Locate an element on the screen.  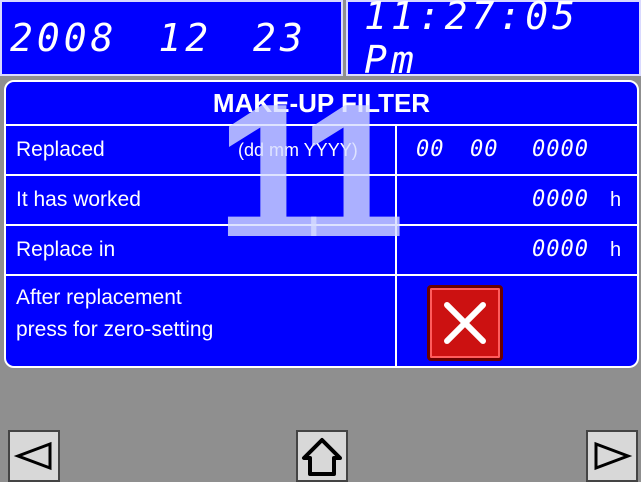
close-icon is located at coordinates (465, 323).